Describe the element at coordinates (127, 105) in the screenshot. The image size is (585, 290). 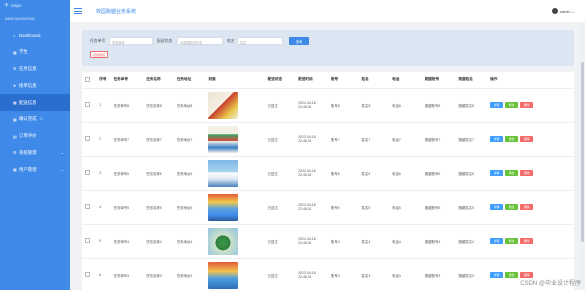
I see `cell-task-no: 任务单号8` at that location.